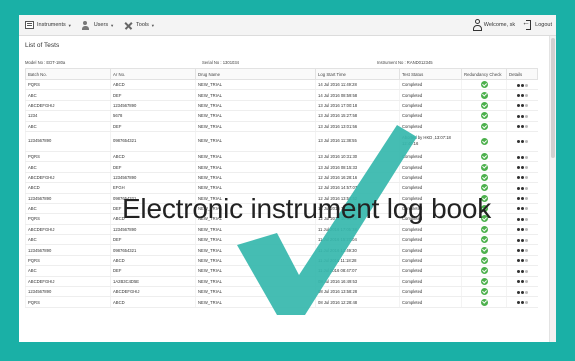 This screenshot has width=575, height=361. Describe the element at coordinates (68, 141) in the screenshot. I see `cell-batch: 1234567890` at that location.